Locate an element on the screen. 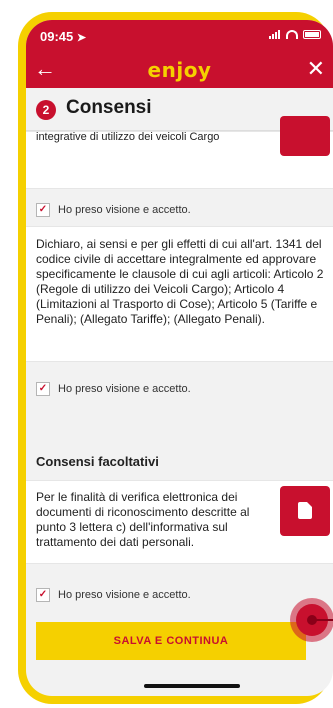 This screenshot has width=333, height=708. accept-checkbox-1: ✓ Ho preso visione e accetto. is located at coordinates (113, 210).